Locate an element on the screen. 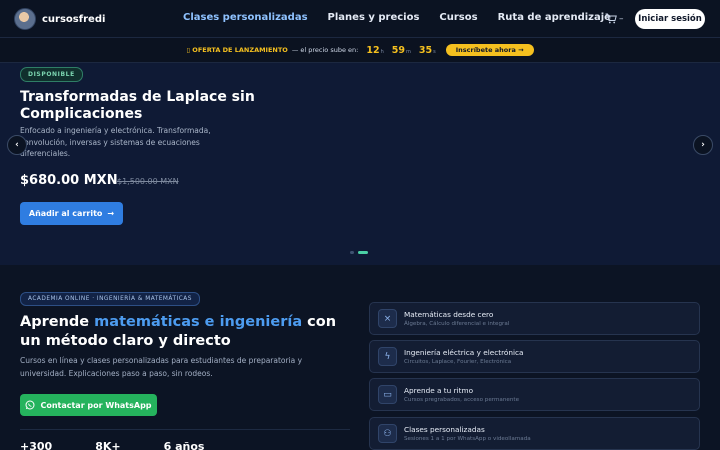  promo-description: — el precio sube en: is located at coordinates (325, 50).